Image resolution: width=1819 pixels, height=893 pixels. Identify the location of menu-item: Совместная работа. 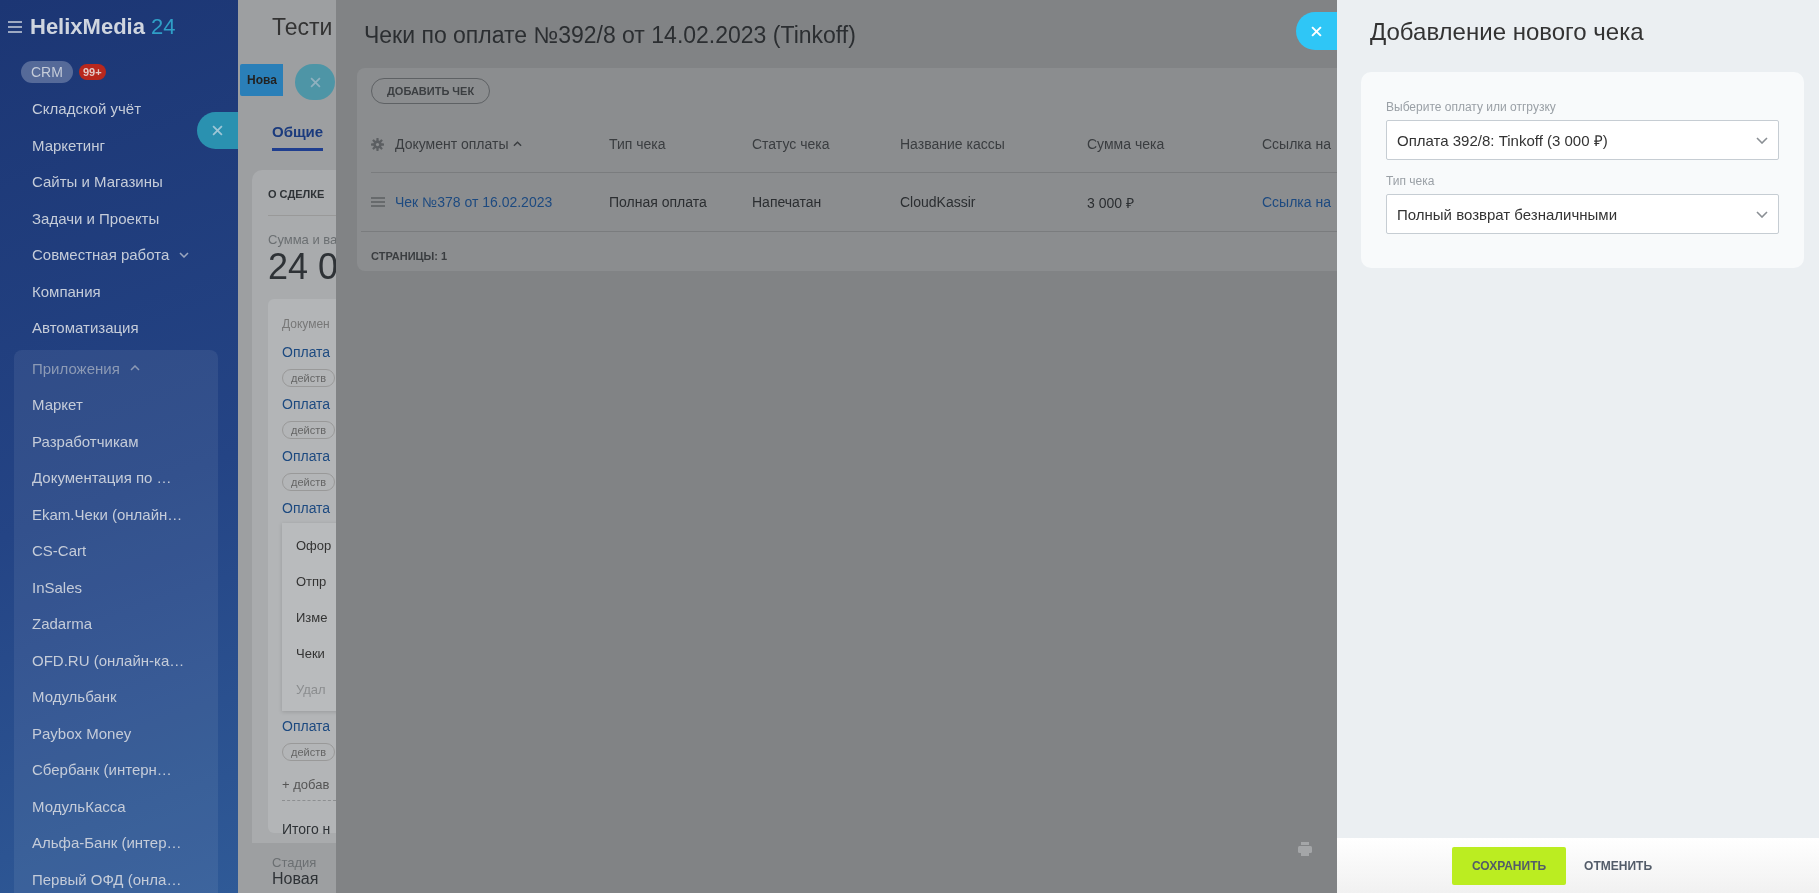
(95, 254).